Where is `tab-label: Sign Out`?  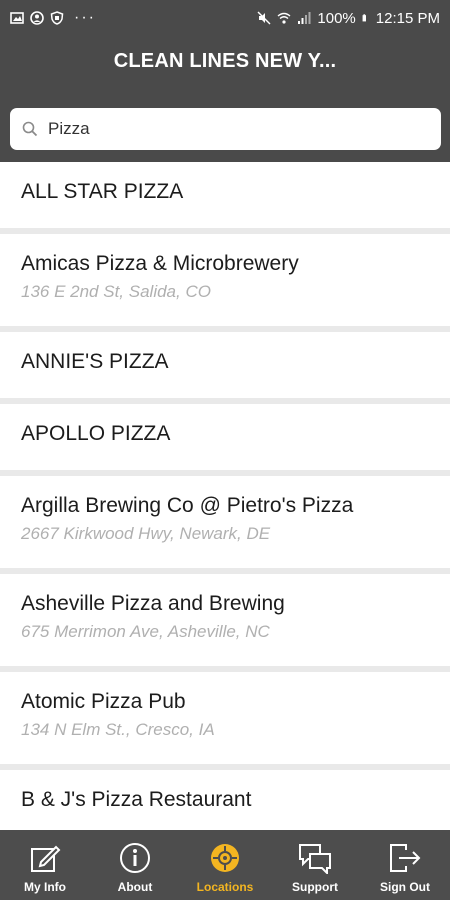
tab-label: Sign Out is located at coordinates (405, 887).